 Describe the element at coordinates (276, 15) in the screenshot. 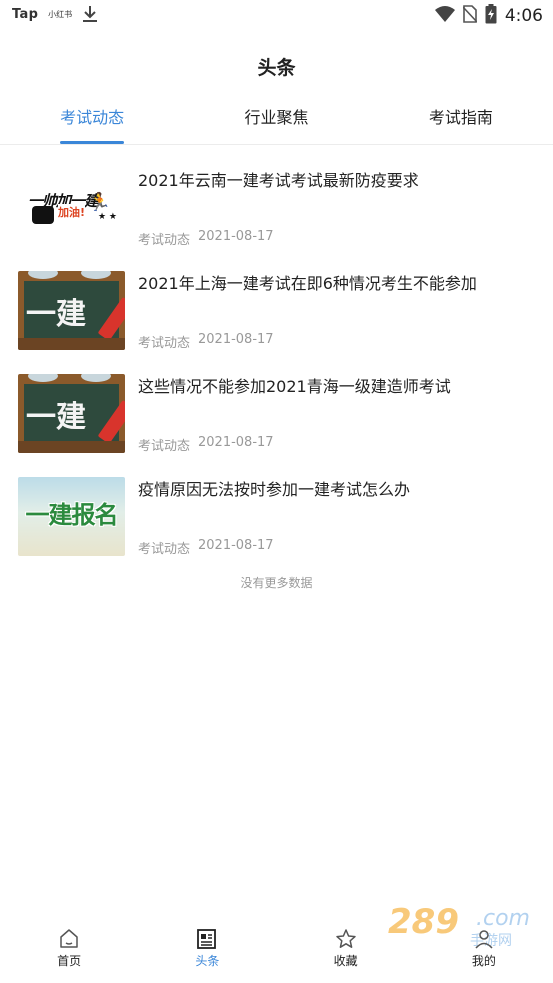

I see `status-bar: Tap 小红书 4:06` at that location.